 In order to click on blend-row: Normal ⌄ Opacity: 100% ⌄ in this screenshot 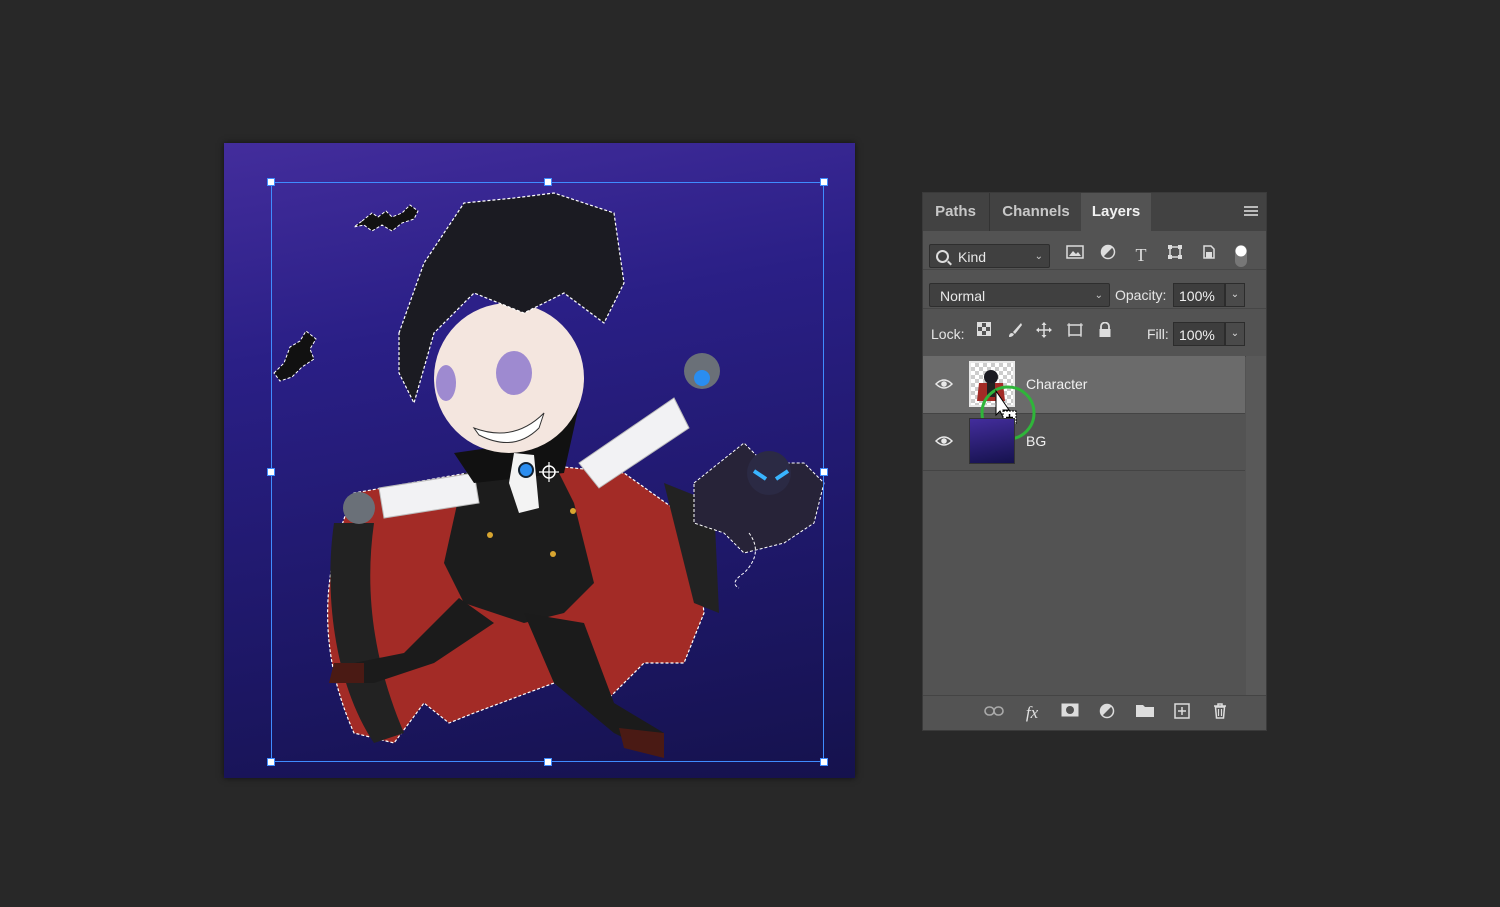, I will do `click(1094, 289)`.